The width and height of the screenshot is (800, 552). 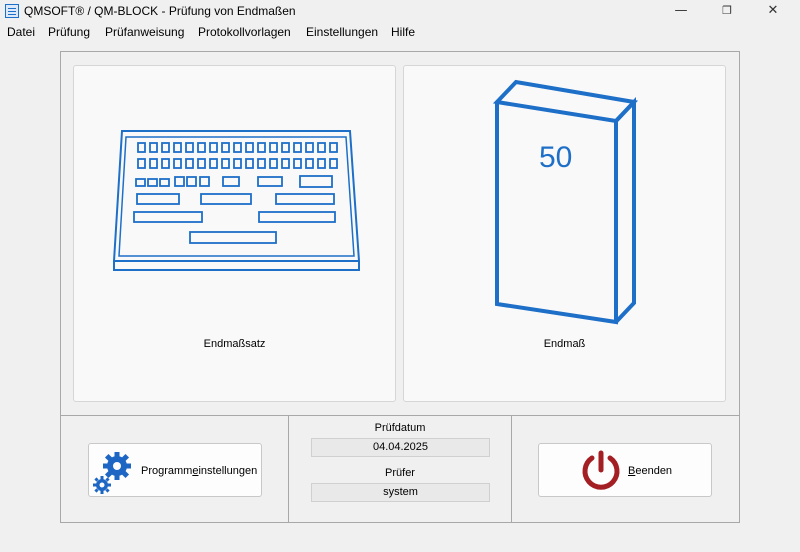 I want to click on menu-pruefanweisung: Prüfanweisung, so click(x=144, y=32).